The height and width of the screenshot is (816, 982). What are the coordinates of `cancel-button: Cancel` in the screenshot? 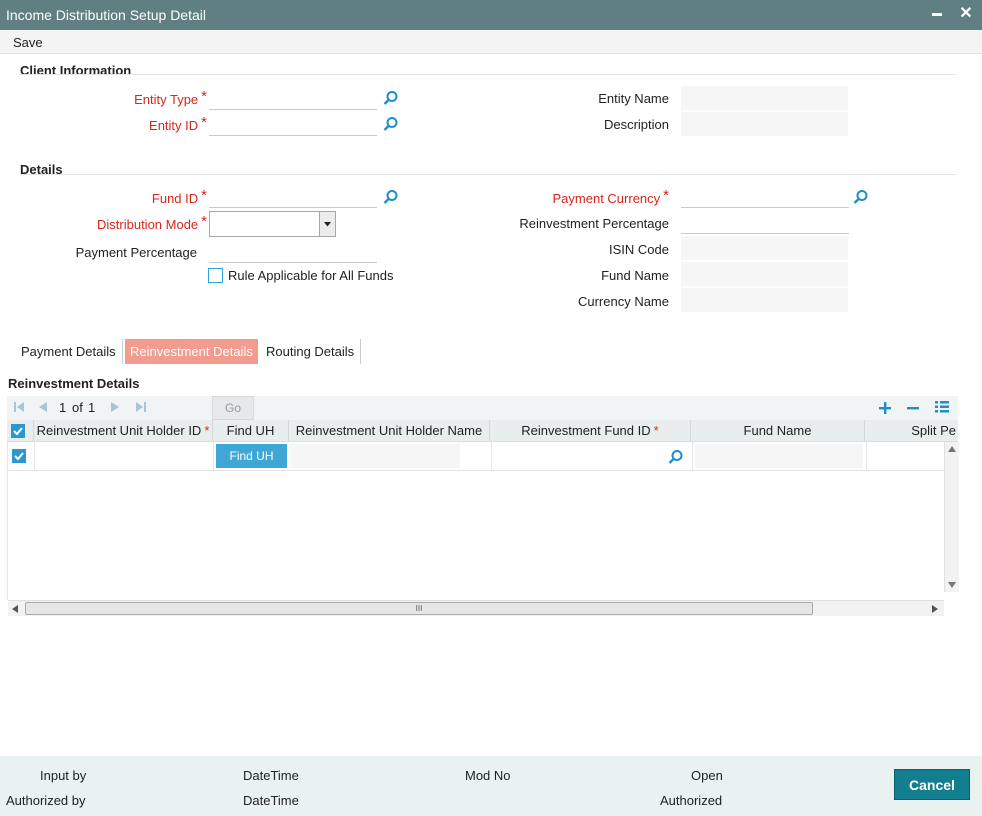 It's located at (932, 784).